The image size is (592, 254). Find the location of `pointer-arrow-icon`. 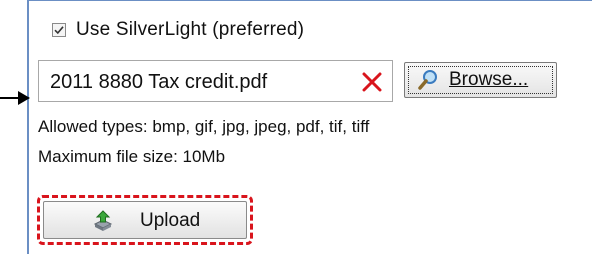

pointer-arrow-icon is located at coordinates (24, 98).